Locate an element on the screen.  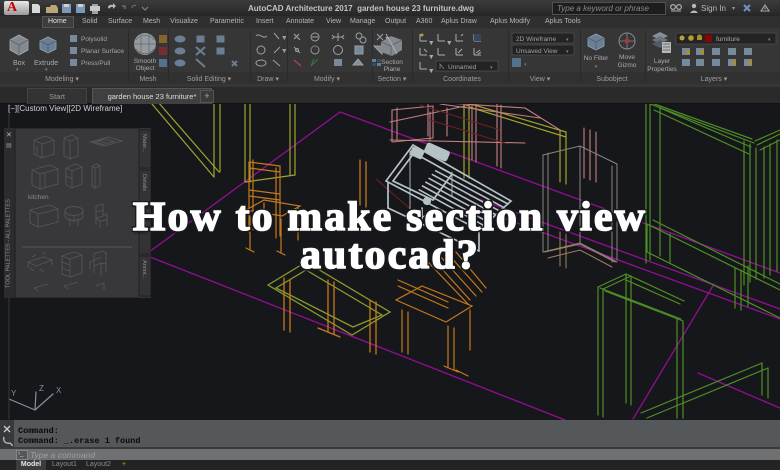
svg-text: Smooth is located at coordinates (145, 61).